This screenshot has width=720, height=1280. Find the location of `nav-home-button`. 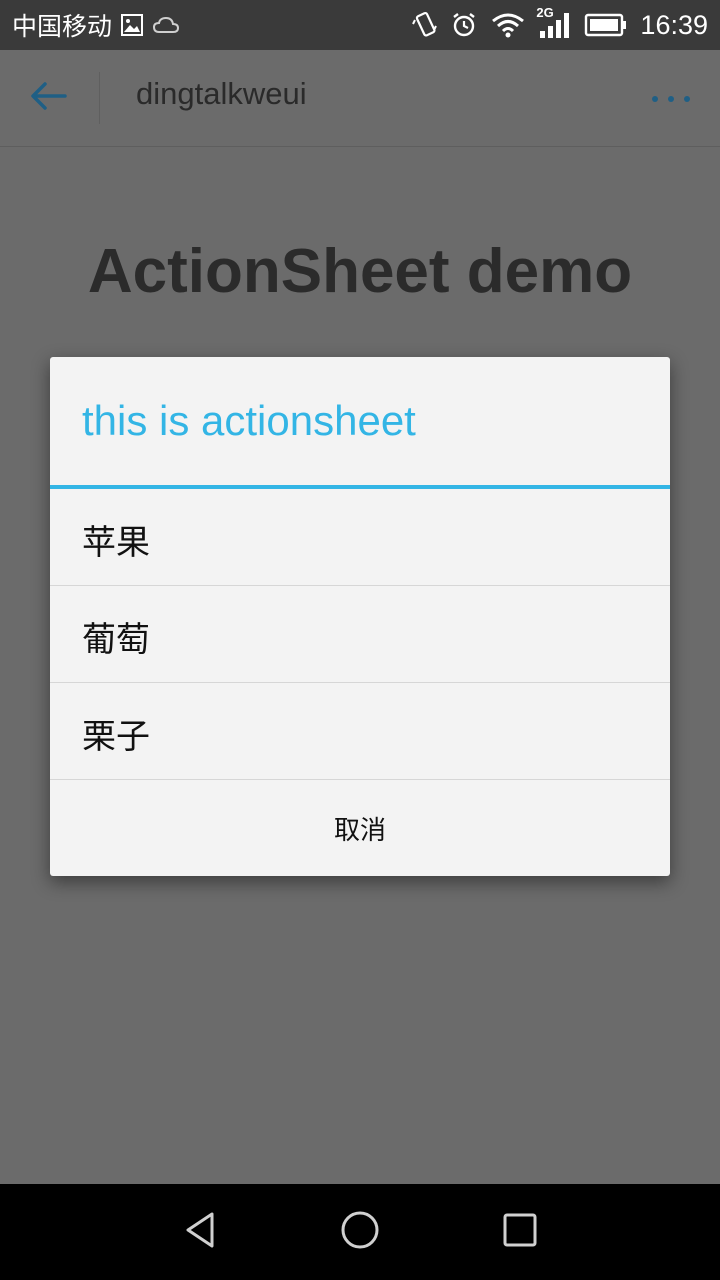

nav-home-button is located at coordinates (360, 1232).